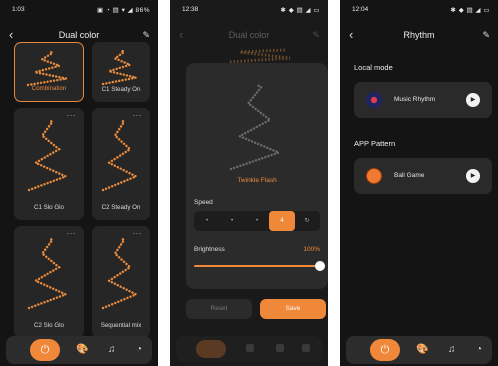  I want to click on music-rhythm-label: Music Rhythm, so click(415, 99).